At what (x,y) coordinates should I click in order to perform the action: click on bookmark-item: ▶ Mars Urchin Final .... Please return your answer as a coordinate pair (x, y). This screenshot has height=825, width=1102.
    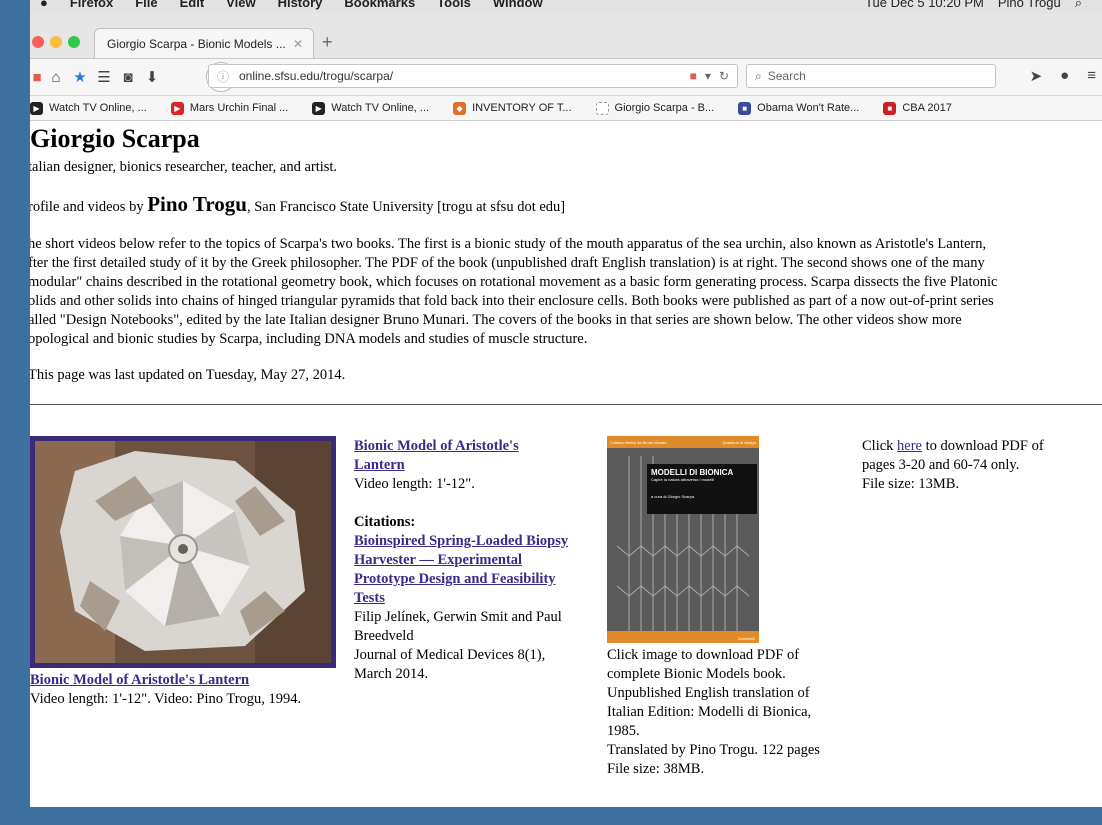
    Looking at the image, I should click on (229, 108).